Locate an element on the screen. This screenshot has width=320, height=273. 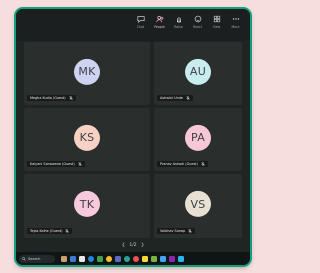
react-label: React is located at coordinates (197, 27).